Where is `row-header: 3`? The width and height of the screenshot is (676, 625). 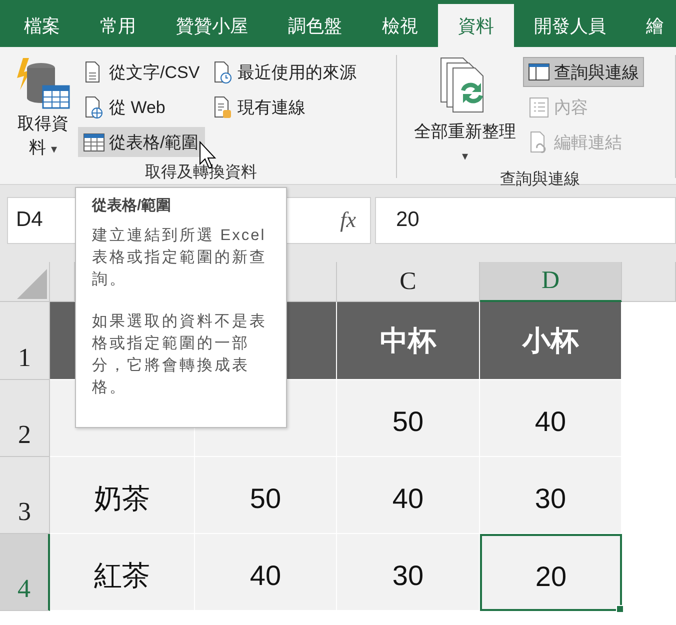
row-header: 3 is located at coordinates (25, 495).